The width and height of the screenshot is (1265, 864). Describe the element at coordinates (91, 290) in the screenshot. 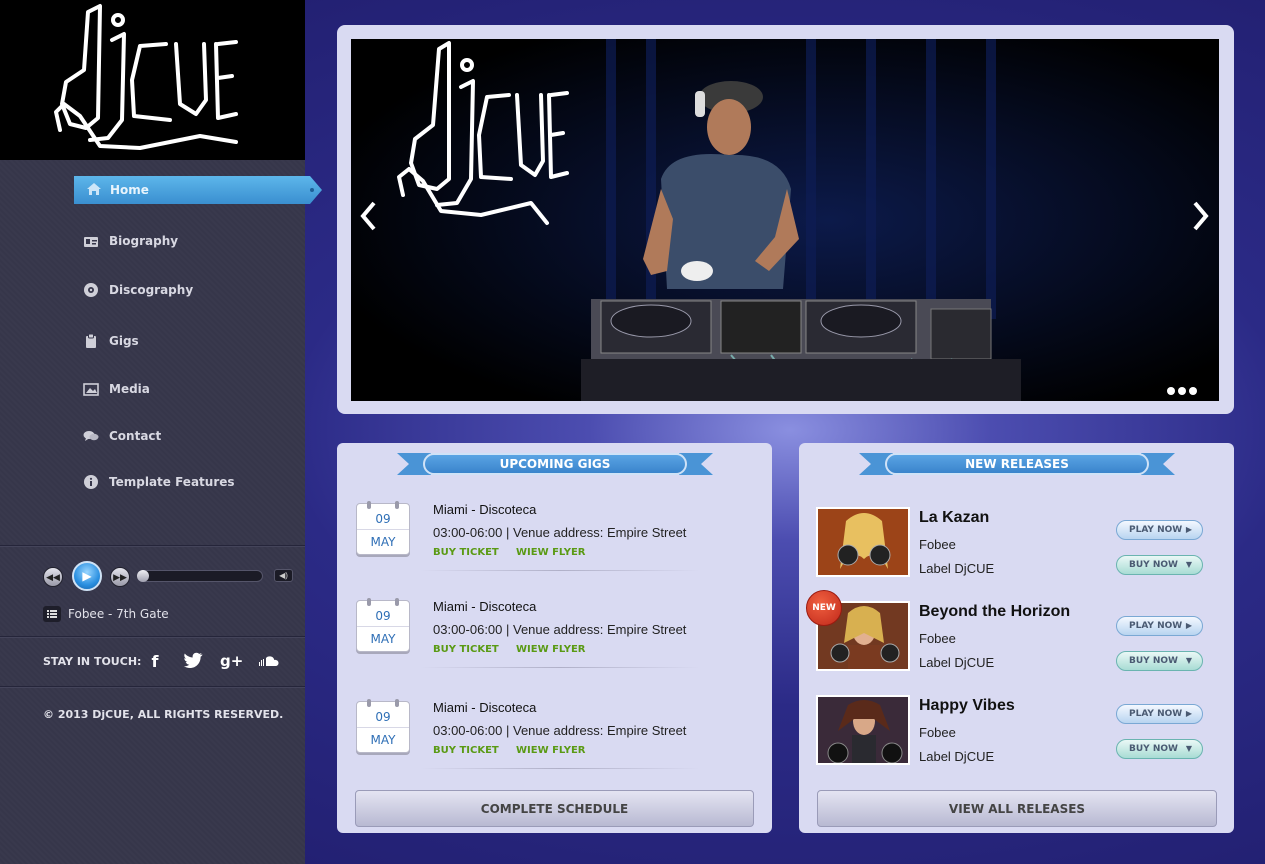

I see `disc-icon` at that location.